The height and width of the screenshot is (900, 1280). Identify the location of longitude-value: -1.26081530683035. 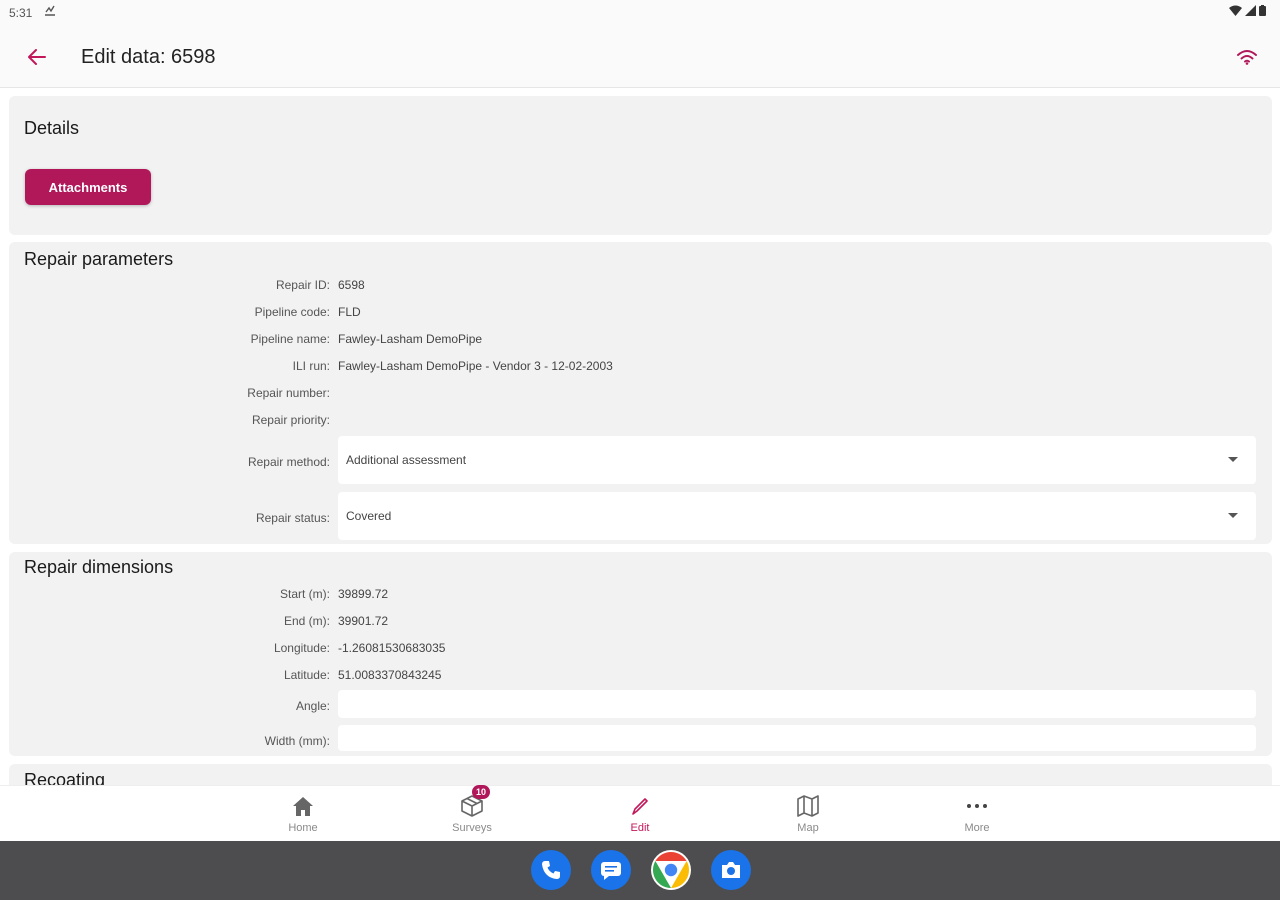
(392, 648).